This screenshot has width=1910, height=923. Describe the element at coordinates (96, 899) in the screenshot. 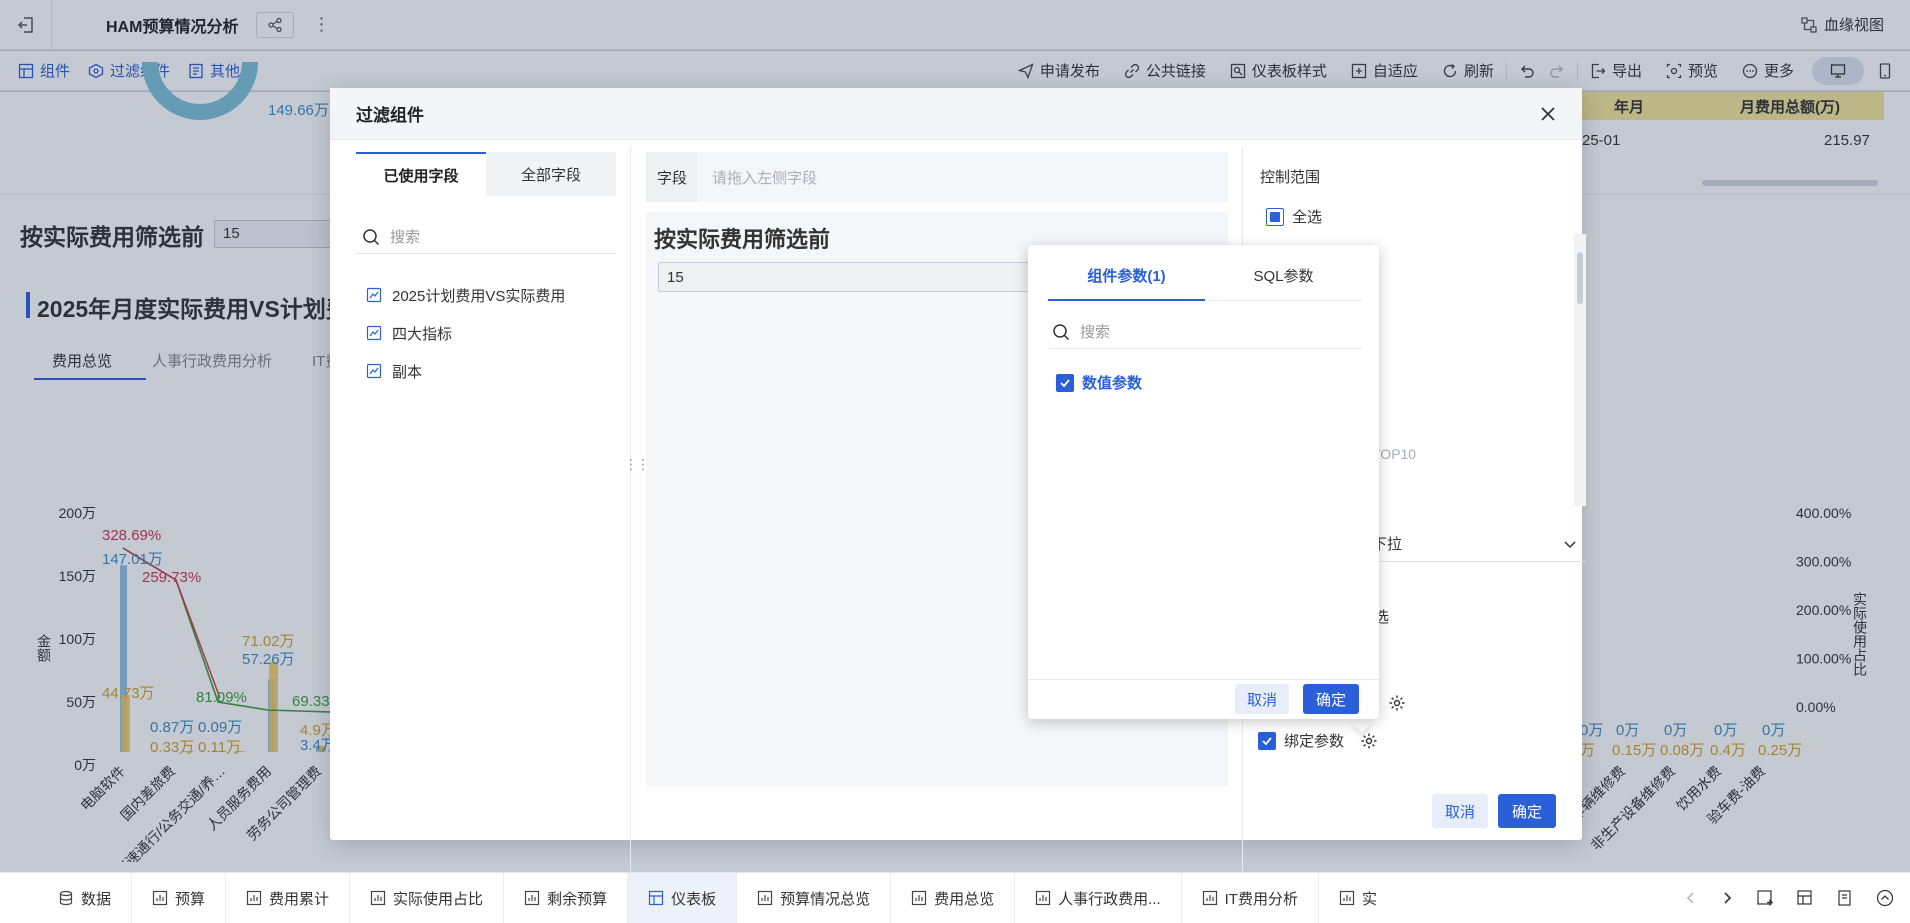

I see `tab-label: 数据` at that location.